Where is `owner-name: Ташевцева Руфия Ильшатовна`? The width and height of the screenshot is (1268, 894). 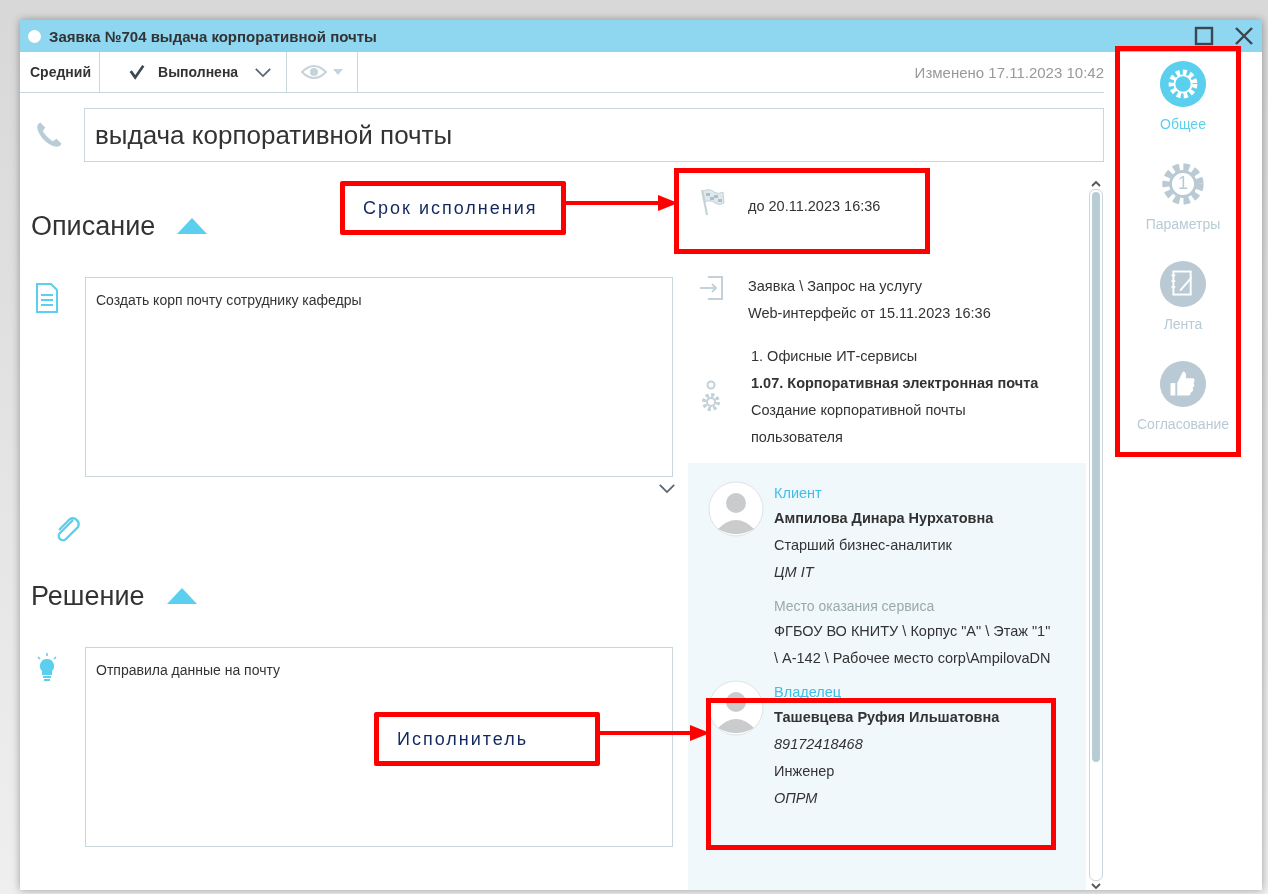 owner-name: Ташевцева Руфия Ильшатовна is located at coordinates (887, 717).